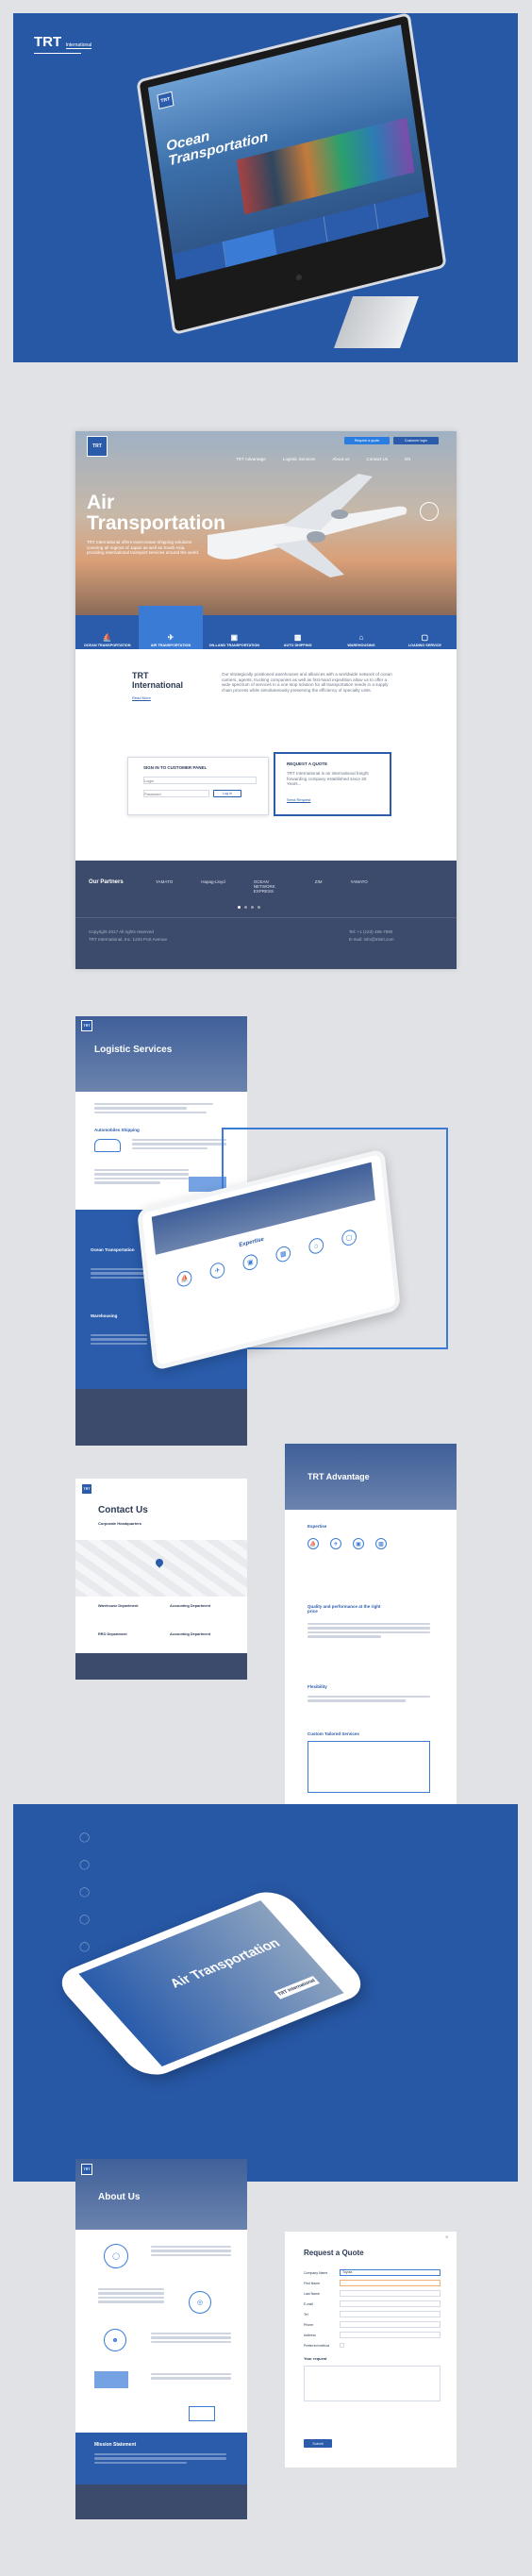  What do you see at coordinates (390, 2324) in the screenshot?
I see `phone-field` at bounding box center [390, 2324].